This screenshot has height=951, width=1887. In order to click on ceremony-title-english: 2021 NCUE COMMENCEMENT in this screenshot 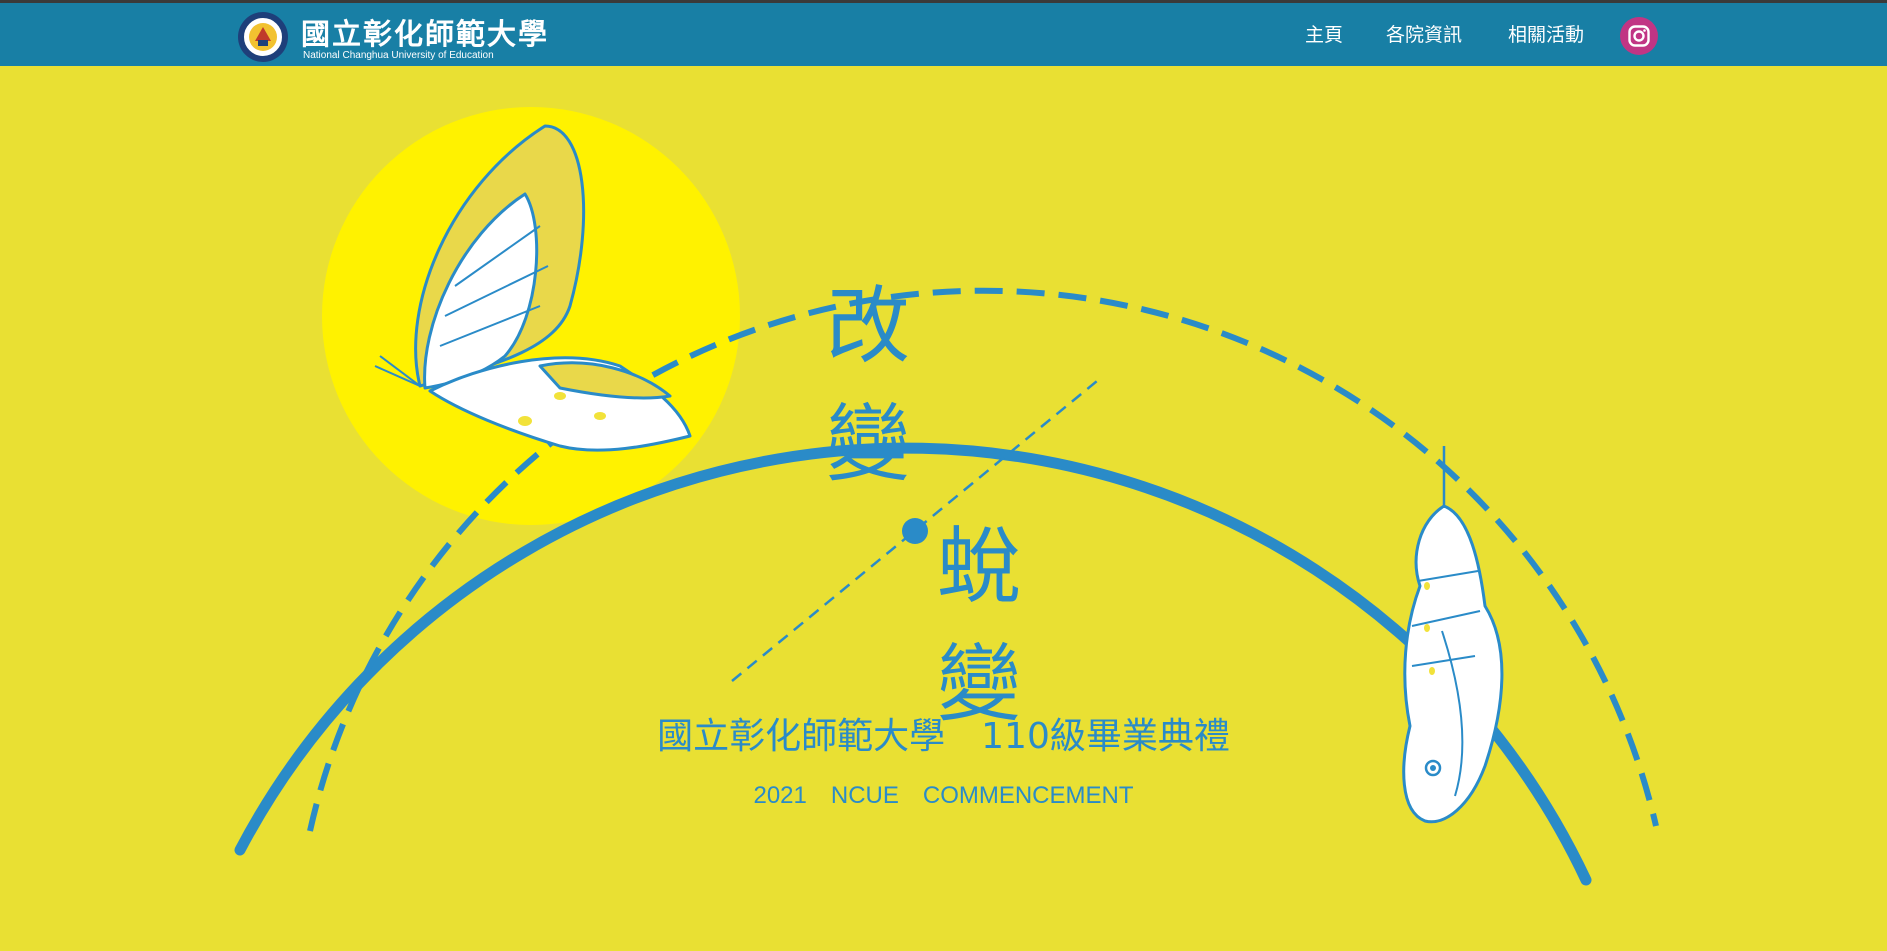, I will do `click(943, 795)`.